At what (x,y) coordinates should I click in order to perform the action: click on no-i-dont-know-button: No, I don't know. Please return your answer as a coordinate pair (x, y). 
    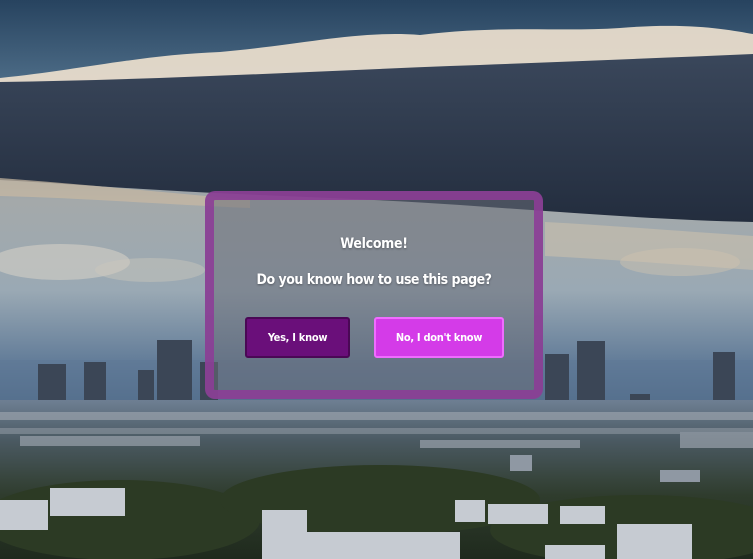
    Looking at the image, I should click on (439, 337).